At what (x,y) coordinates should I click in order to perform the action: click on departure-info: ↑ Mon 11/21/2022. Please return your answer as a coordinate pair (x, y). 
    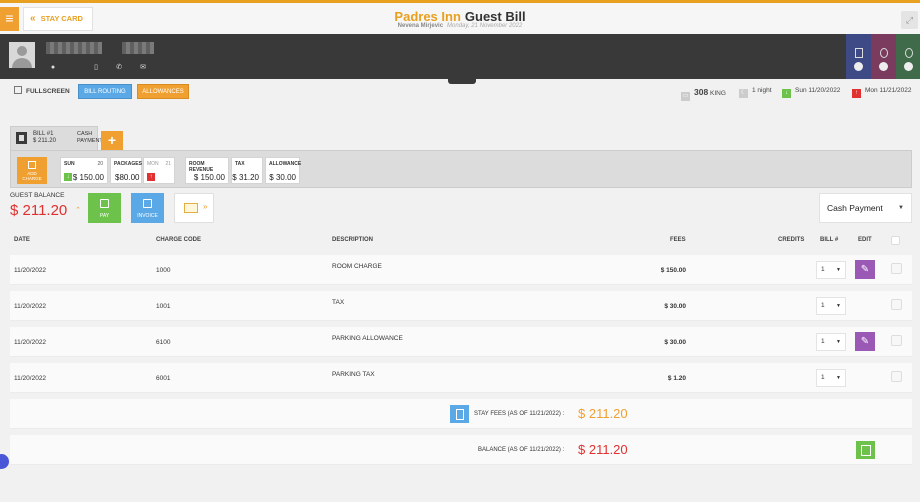
    Looking at the image, I should click on (882, 92).